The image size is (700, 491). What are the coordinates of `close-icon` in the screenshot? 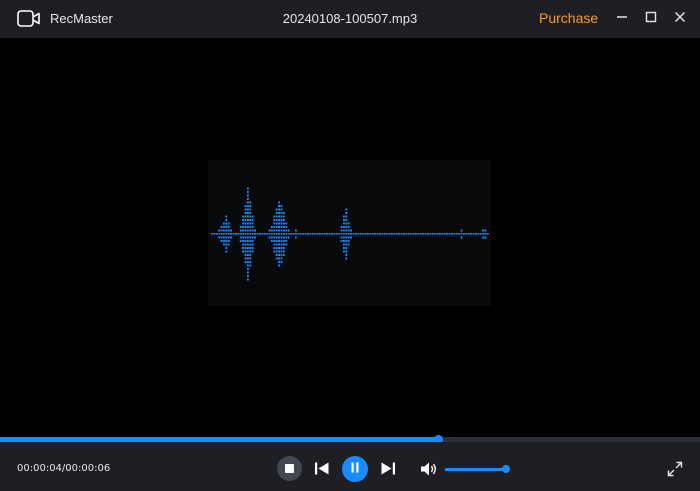 It's located at (680, 19).